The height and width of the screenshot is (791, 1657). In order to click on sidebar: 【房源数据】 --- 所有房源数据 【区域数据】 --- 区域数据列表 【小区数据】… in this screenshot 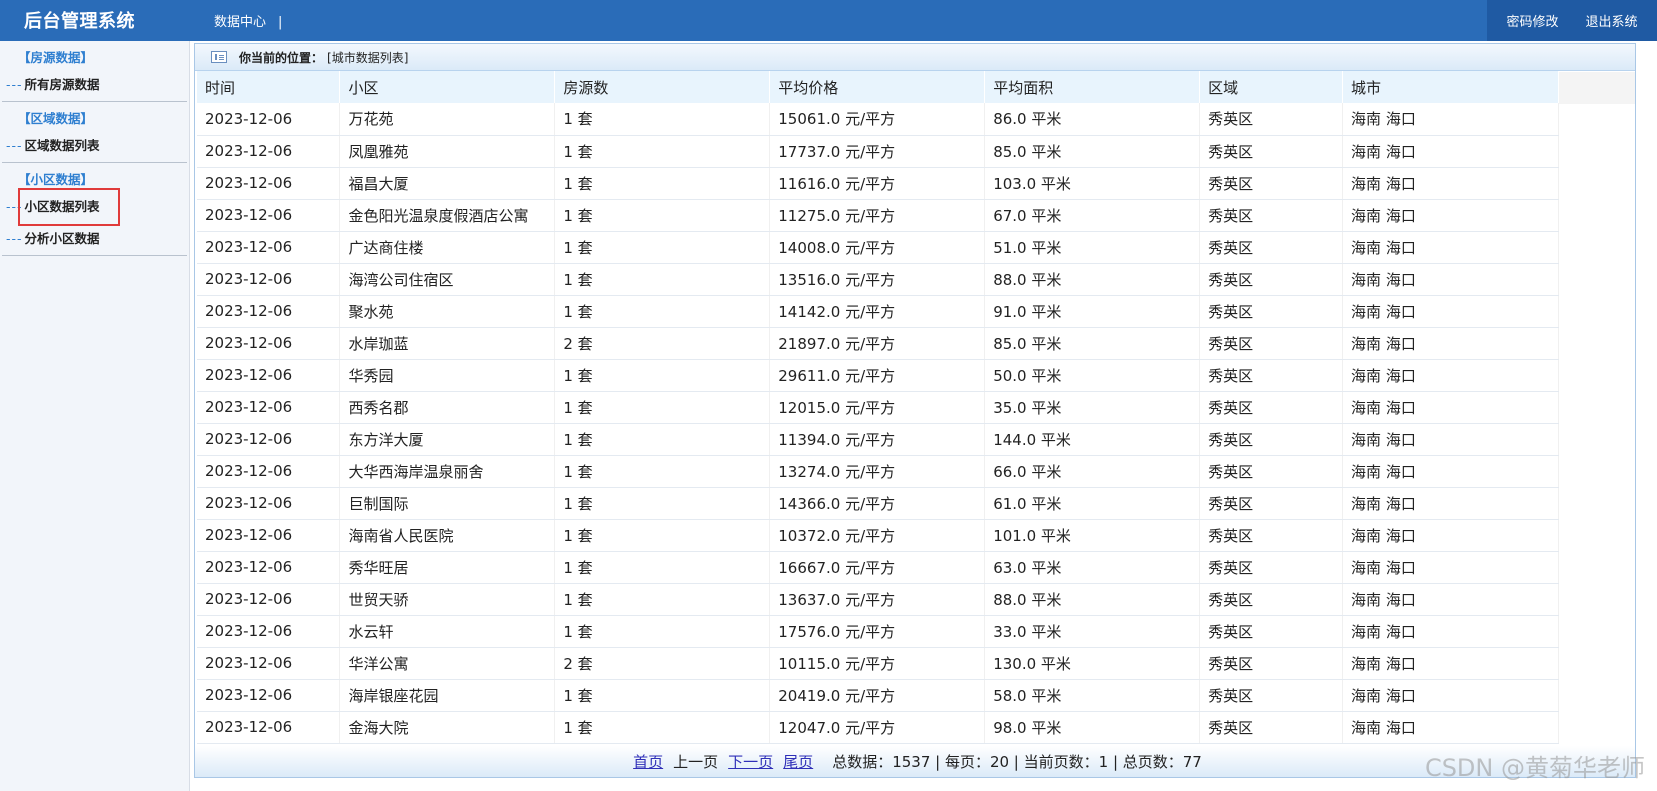, I will do `click(95, 416)`.